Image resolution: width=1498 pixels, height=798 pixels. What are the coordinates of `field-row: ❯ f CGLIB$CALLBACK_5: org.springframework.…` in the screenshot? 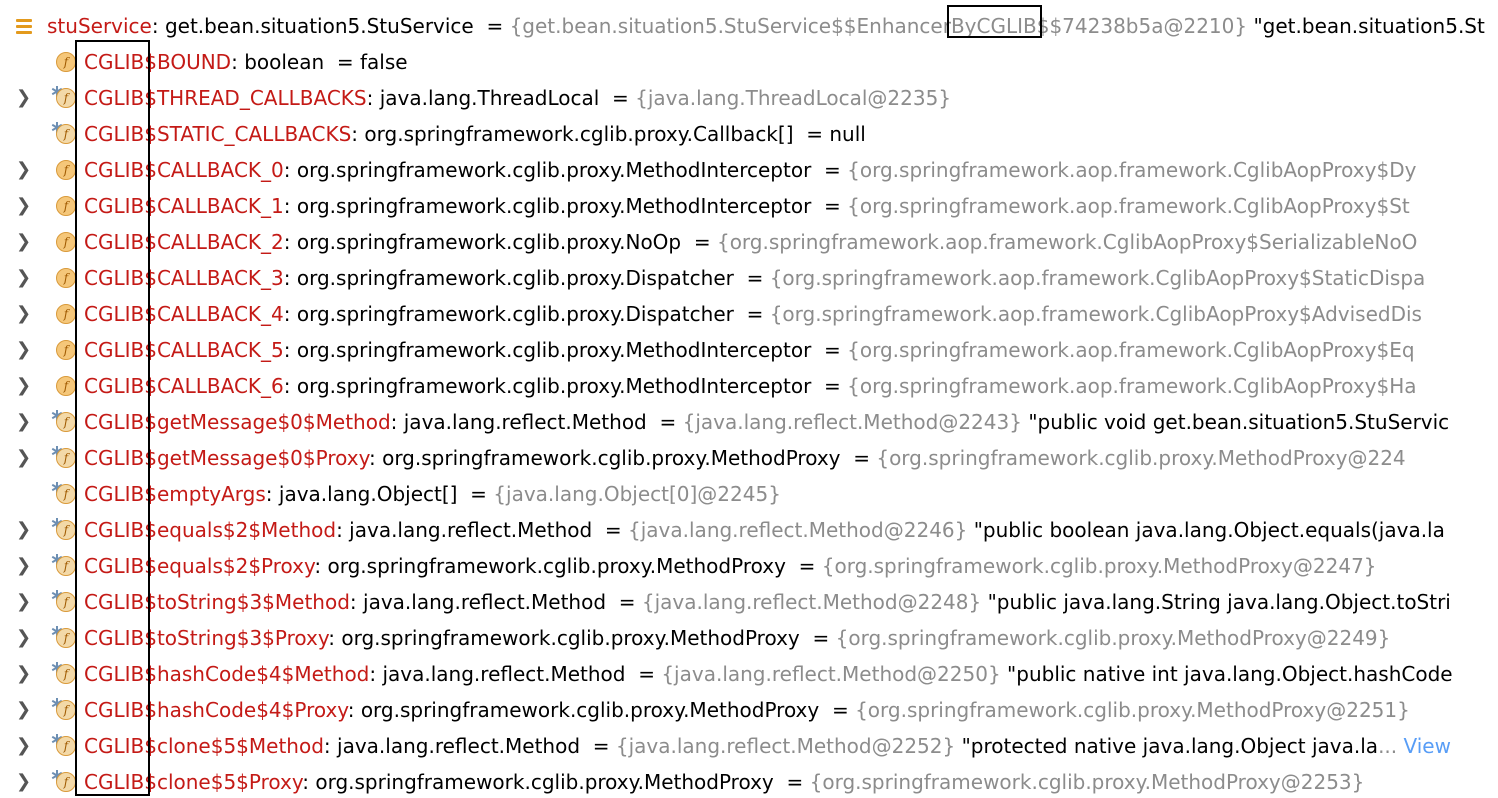 It's located at (749, 350).